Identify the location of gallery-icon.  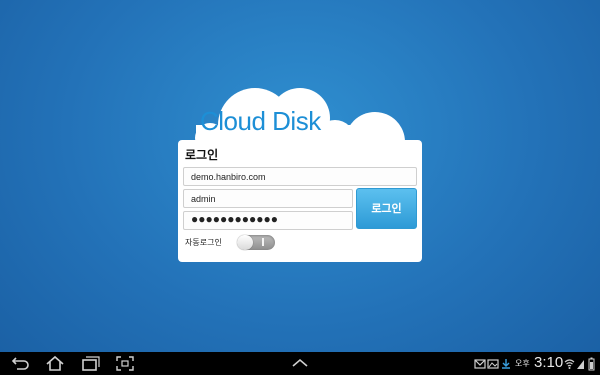
(493, 364).